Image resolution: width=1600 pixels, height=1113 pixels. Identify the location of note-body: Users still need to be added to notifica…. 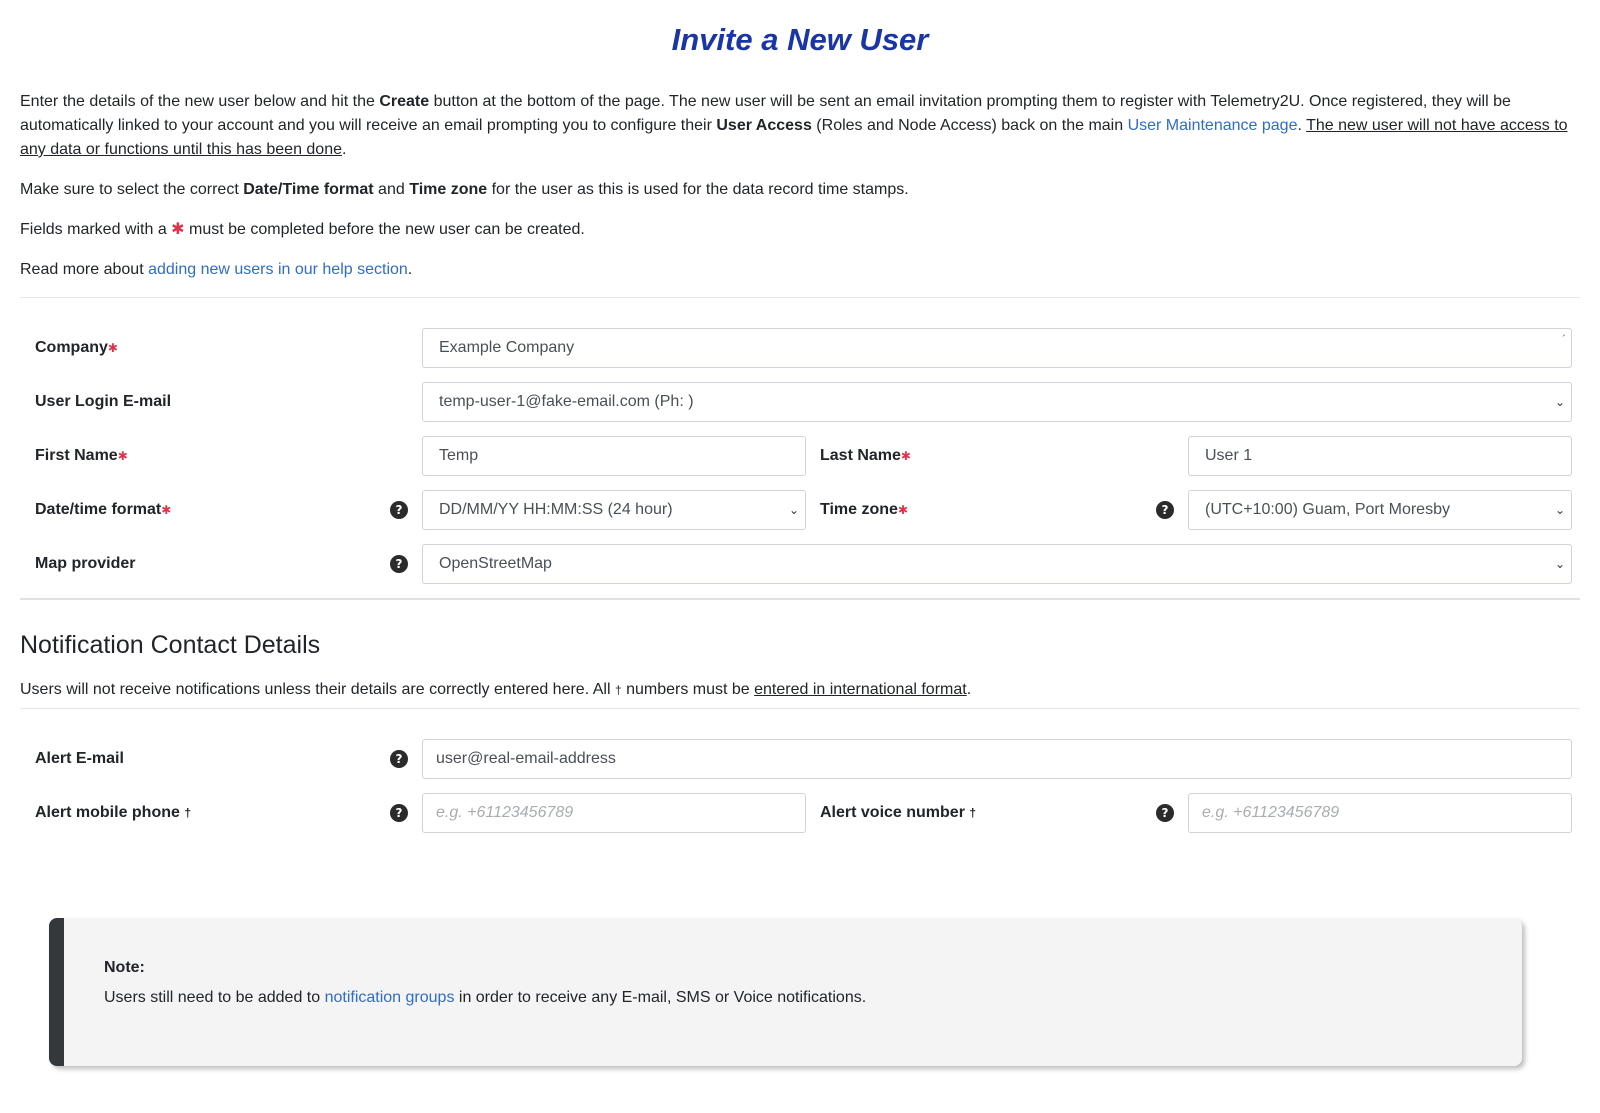
(813, 998).